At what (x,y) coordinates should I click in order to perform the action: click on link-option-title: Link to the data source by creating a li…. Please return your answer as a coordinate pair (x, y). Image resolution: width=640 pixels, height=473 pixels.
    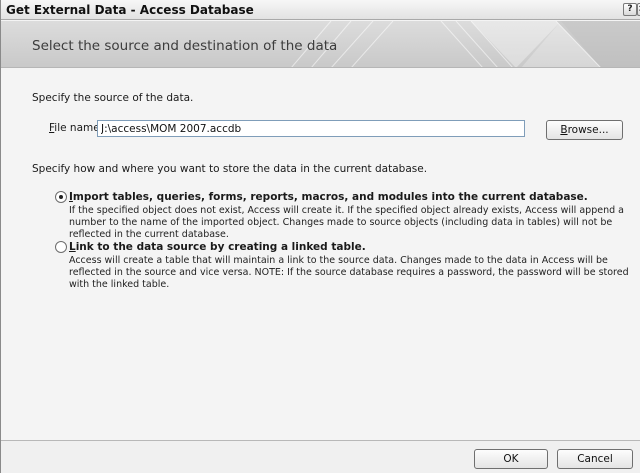
    Looking at the image, I should click on (217, 247).